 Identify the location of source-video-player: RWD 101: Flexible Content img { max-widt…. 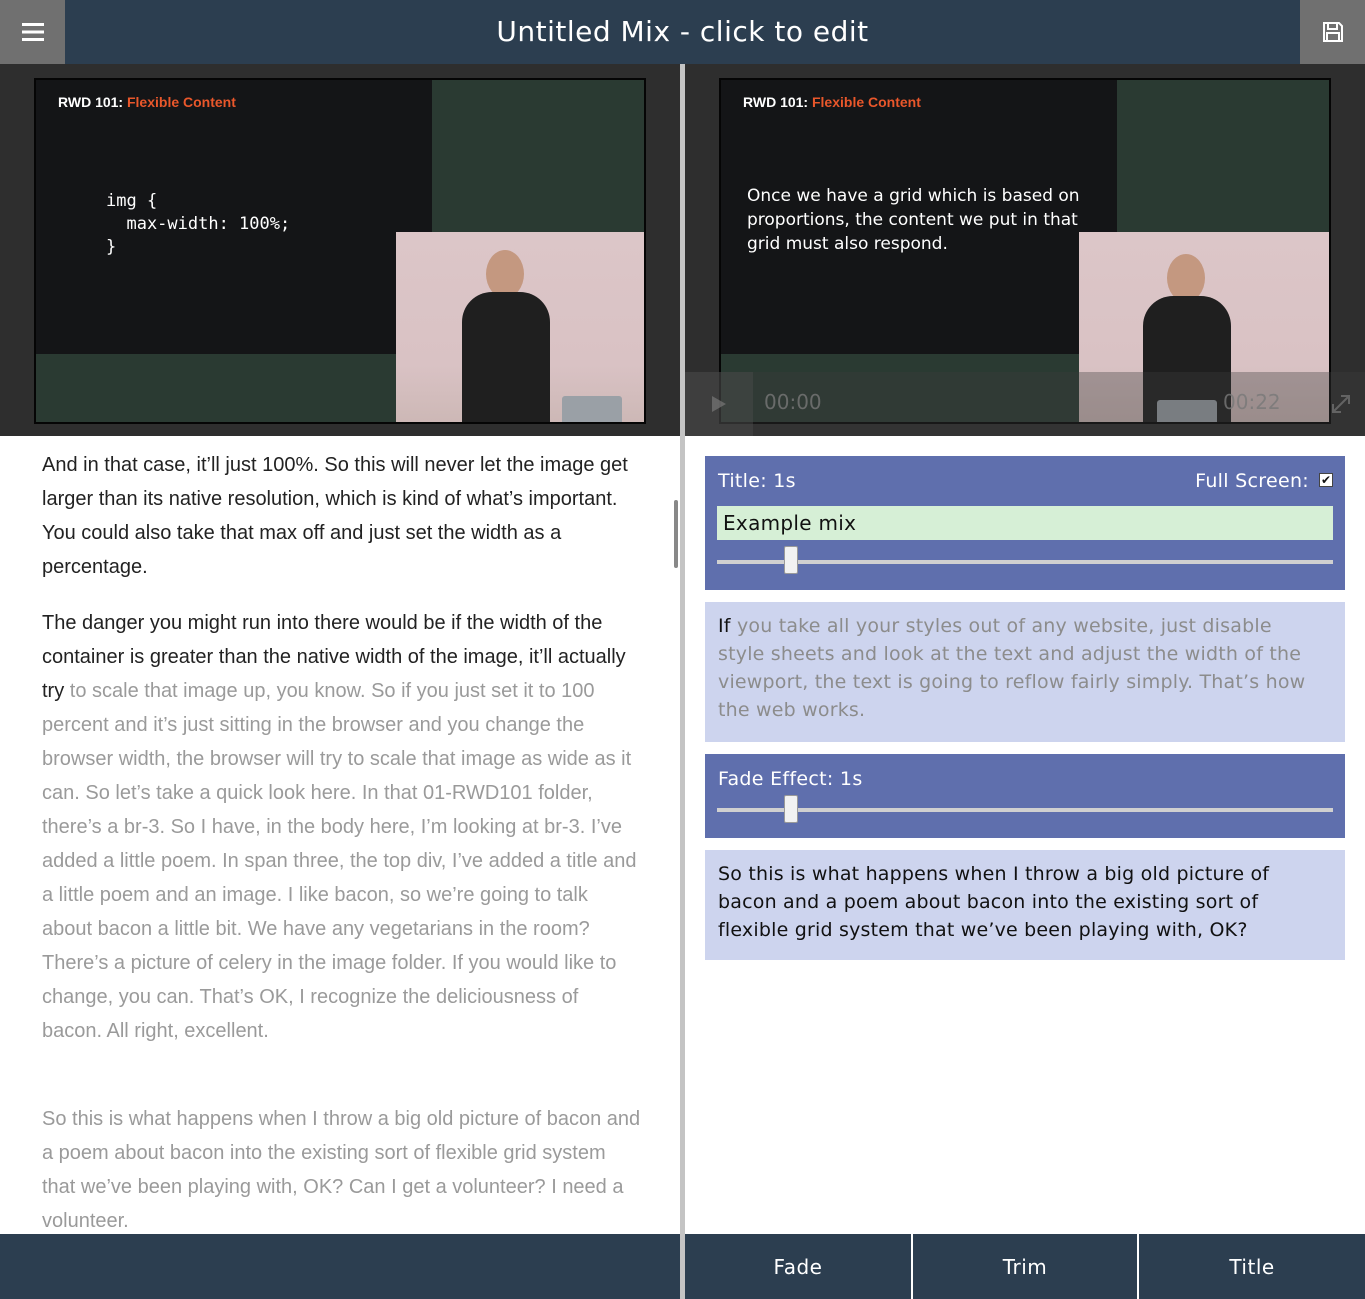
(340, 250).